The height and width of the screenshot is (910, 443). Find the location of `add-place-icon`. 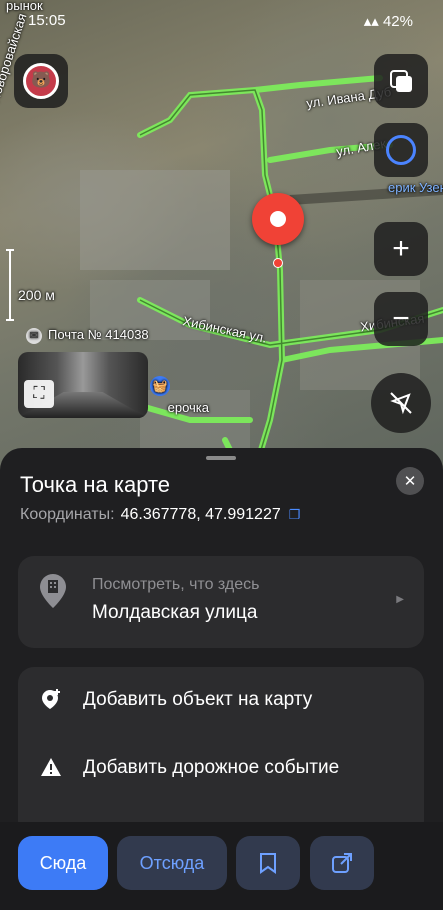

add-place-icon is located at coordinates (51, 699).